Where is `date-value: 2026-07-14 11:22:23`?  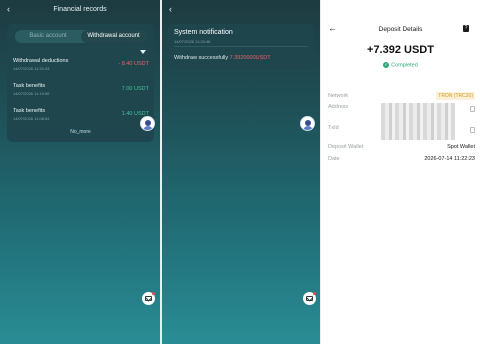 date-value: 2026-07-14 11:22:23 is located at coordinates (449, 159).